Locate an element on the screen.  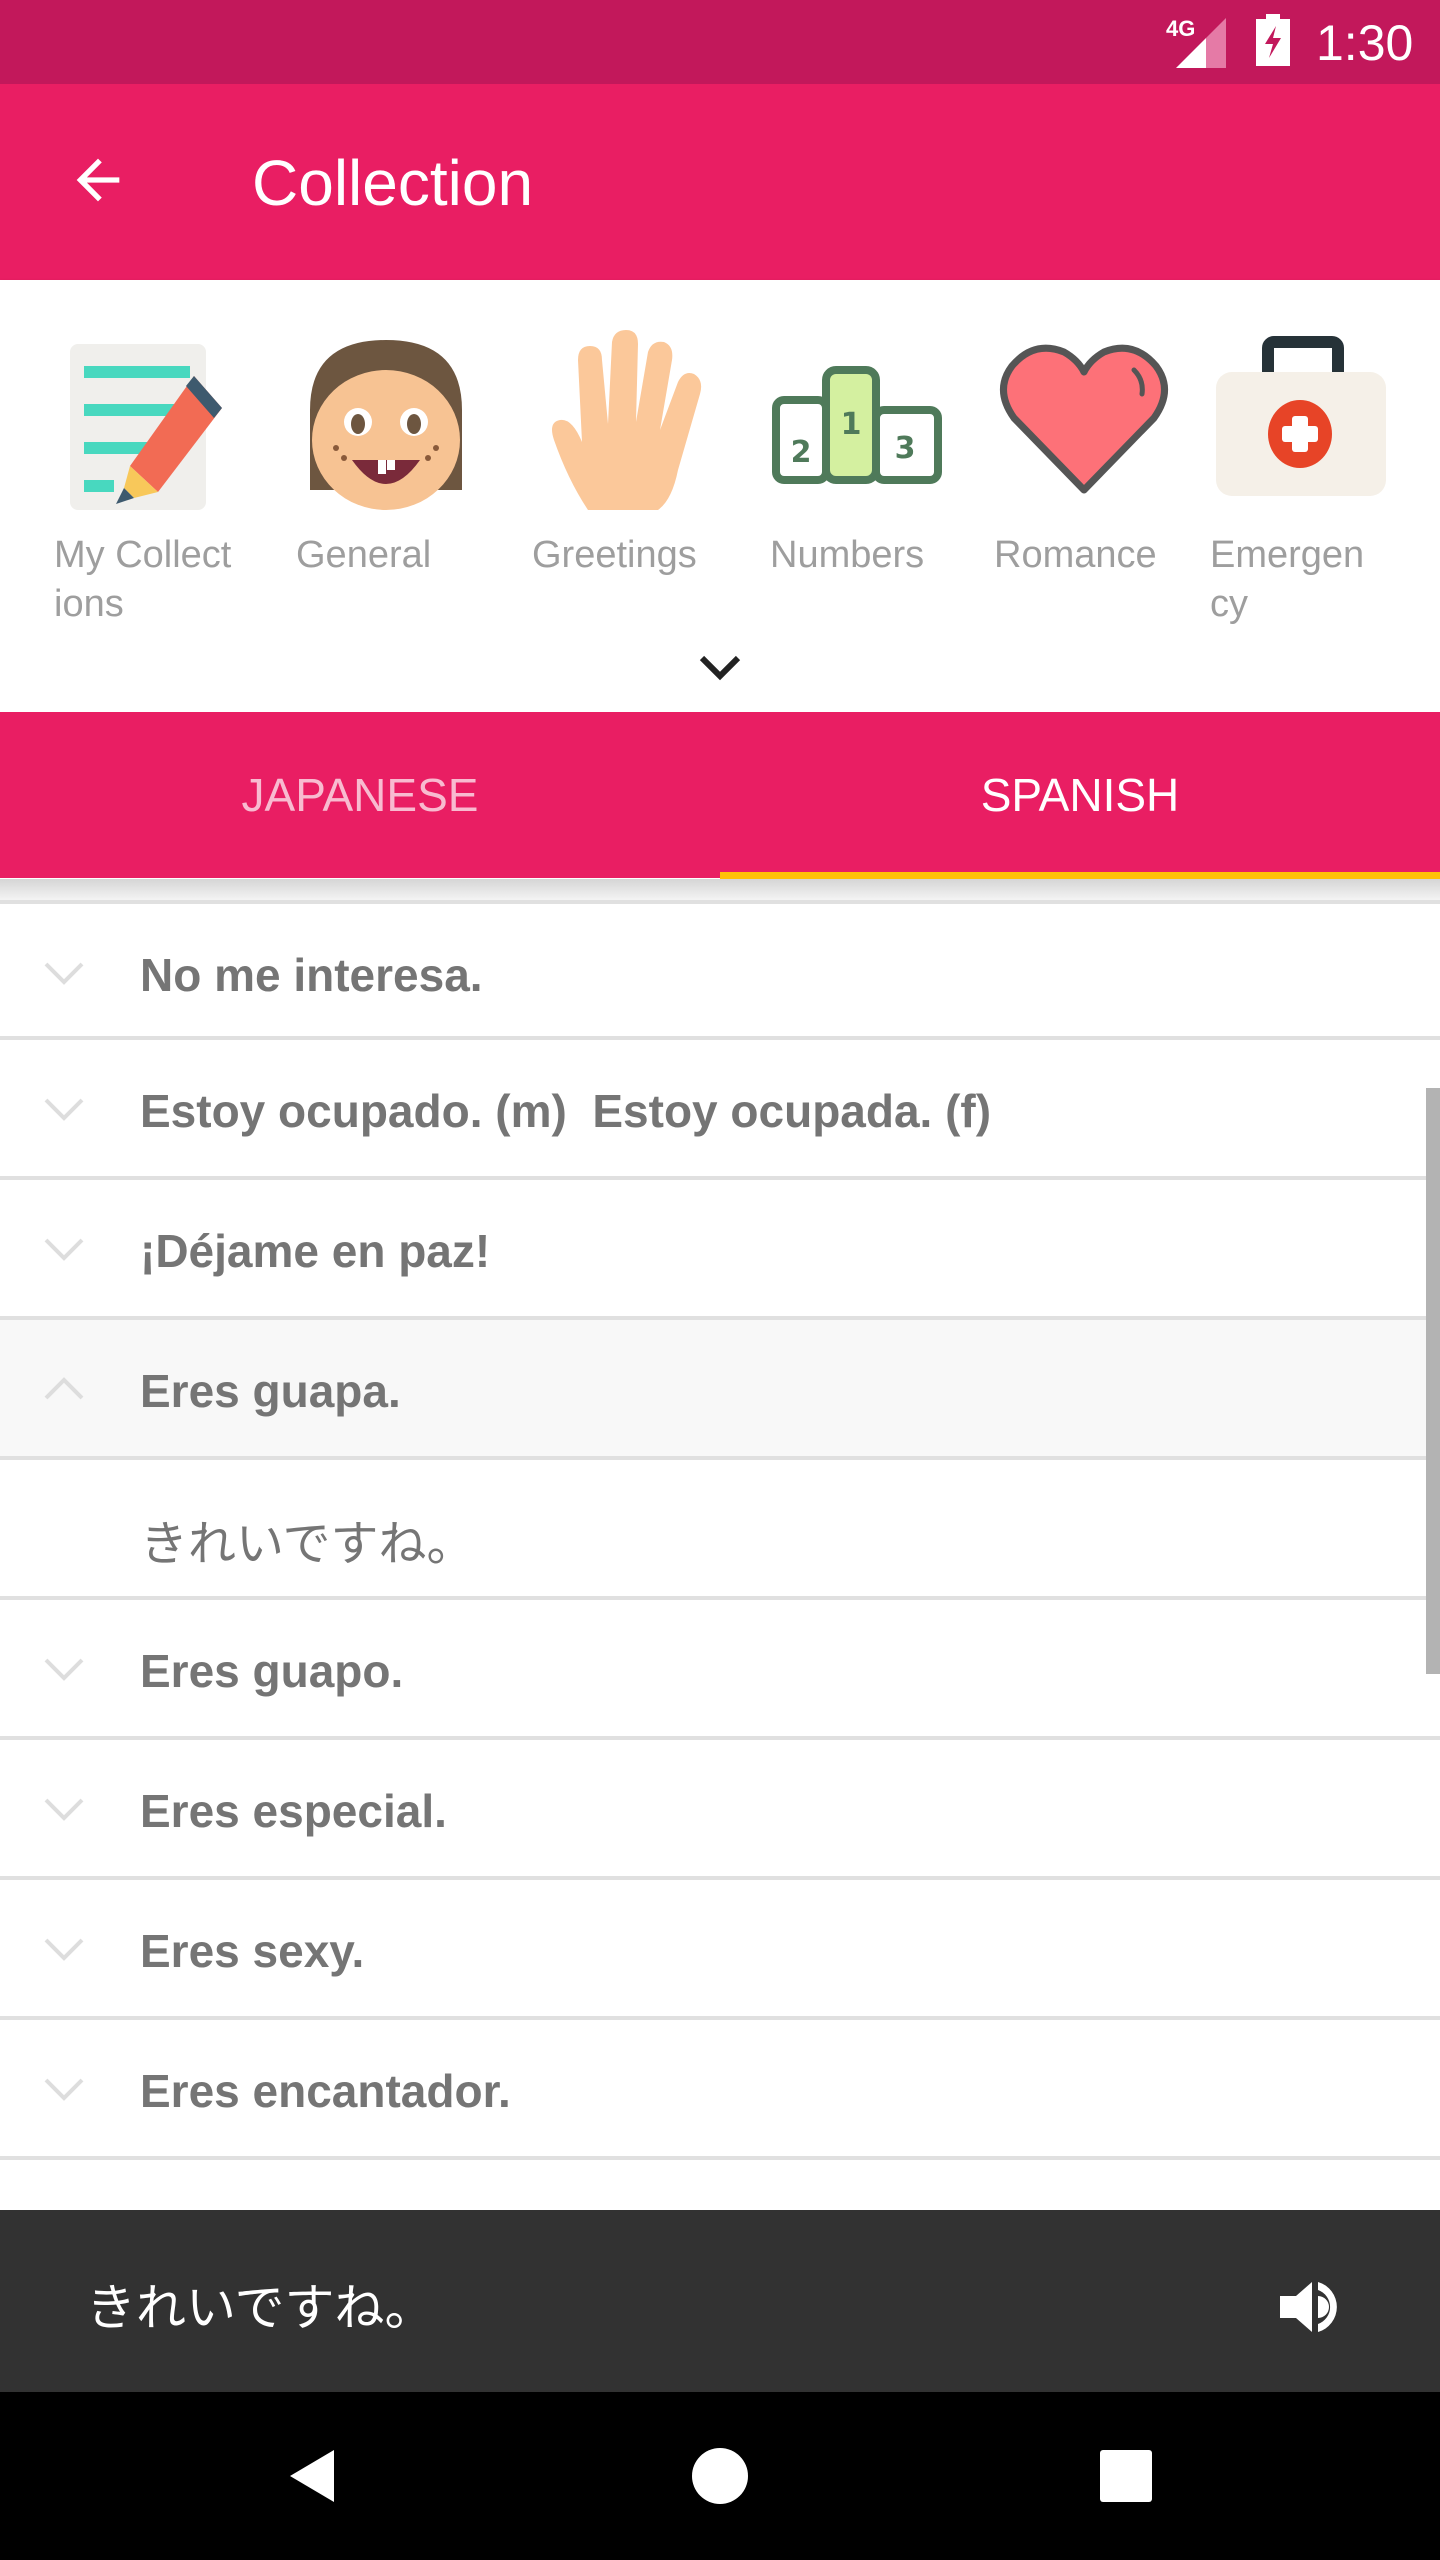
category-label: Numbers is located at coordinates (847, 555).